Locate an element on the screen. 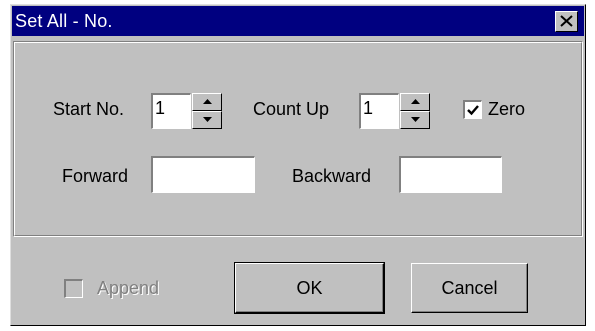 The width and height of the screenshot is (595, 331). zero-label: Zero is located at coordinates (507, 109).